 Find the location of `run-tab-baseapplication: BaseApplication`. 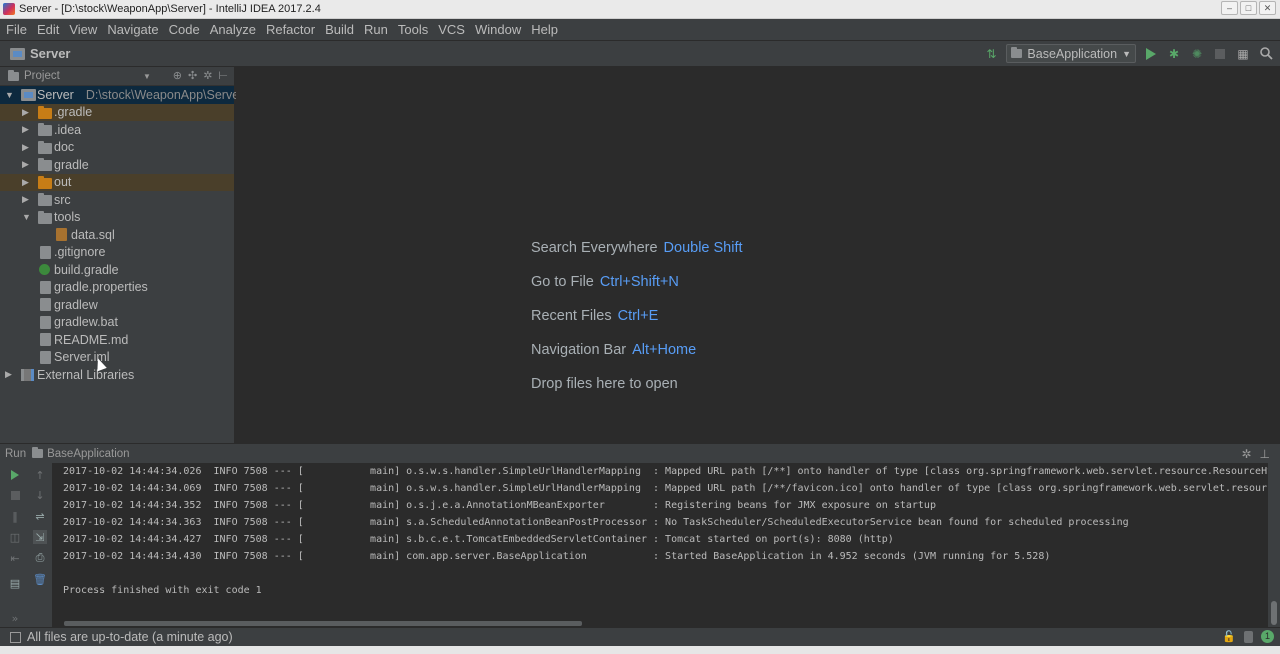

run-tab-baseapplication: BaseApplication is located at coordinates (88, 454).